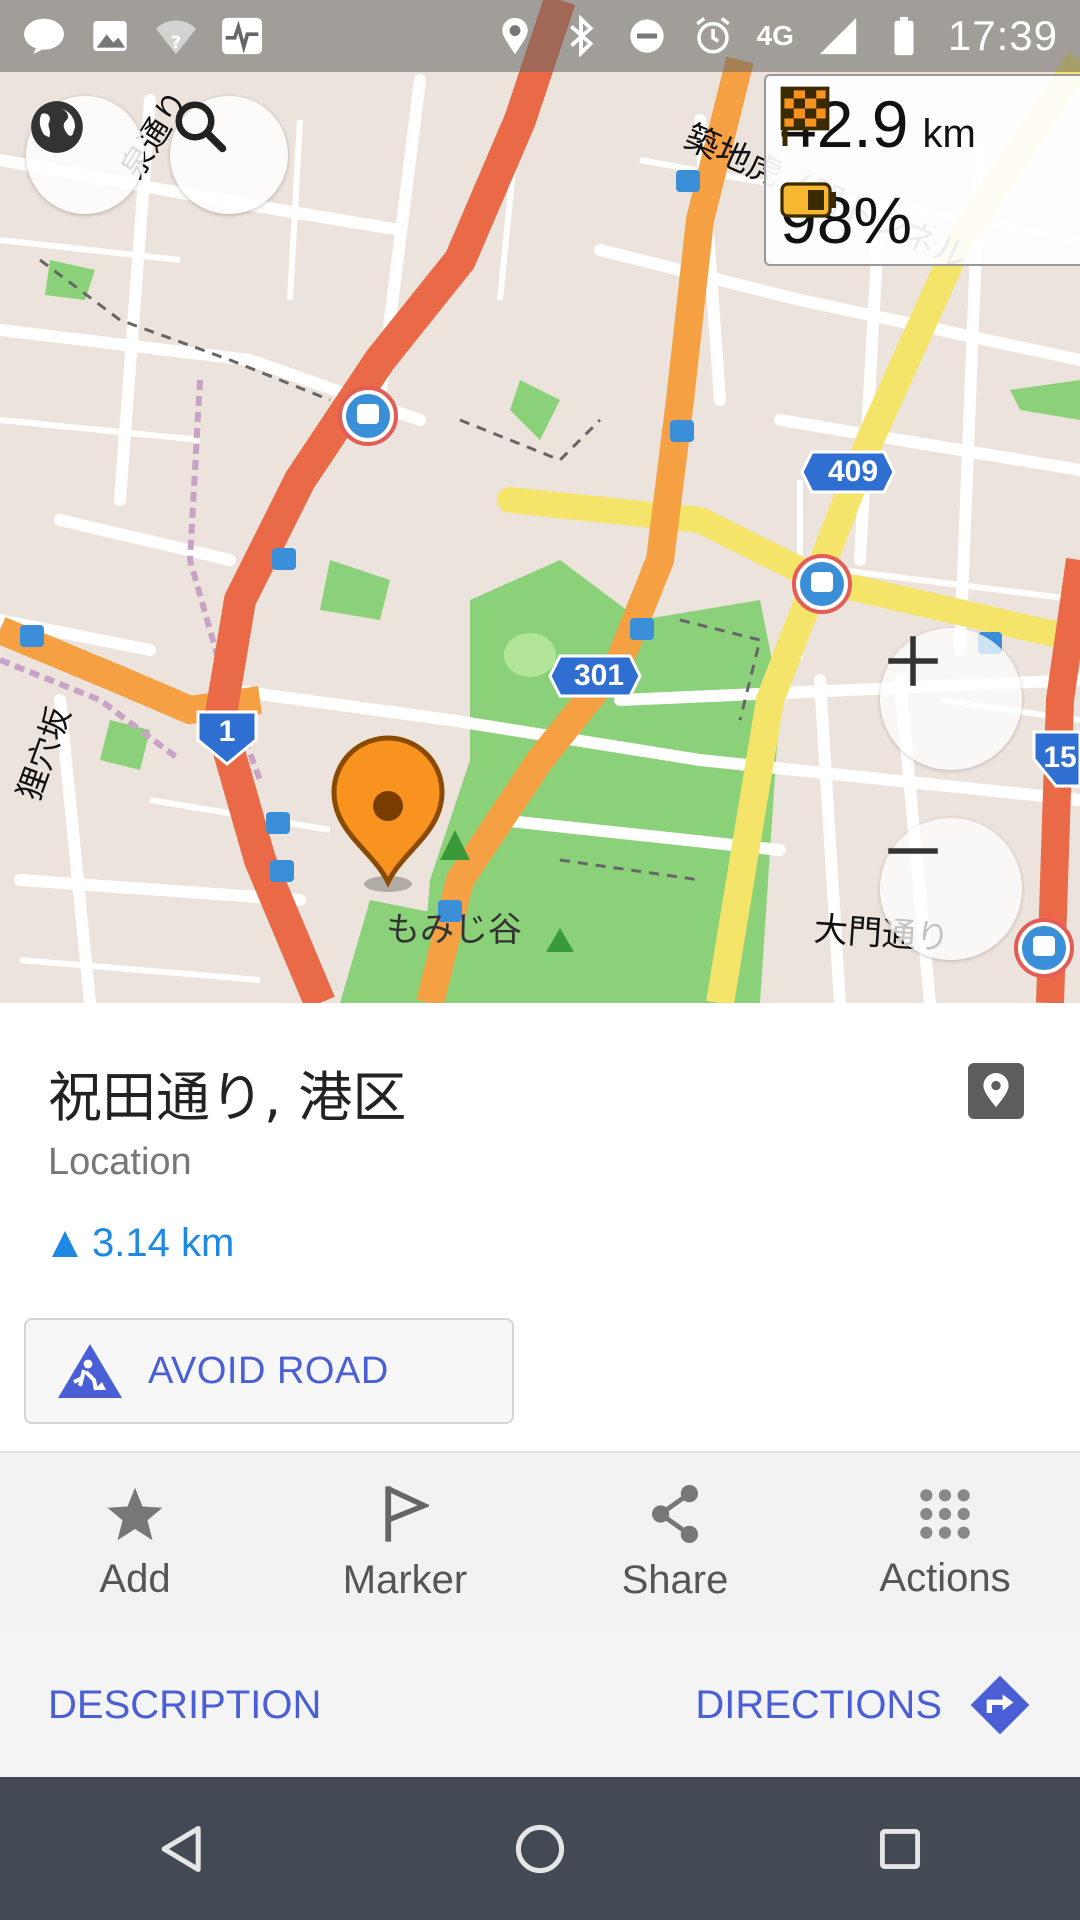 The width and height of the screenshot is (1080, 1920). What do you see at coordinates (853, 471) in the screenshot?
I see `route-label-409: 409` at bounding box center [853, 471].